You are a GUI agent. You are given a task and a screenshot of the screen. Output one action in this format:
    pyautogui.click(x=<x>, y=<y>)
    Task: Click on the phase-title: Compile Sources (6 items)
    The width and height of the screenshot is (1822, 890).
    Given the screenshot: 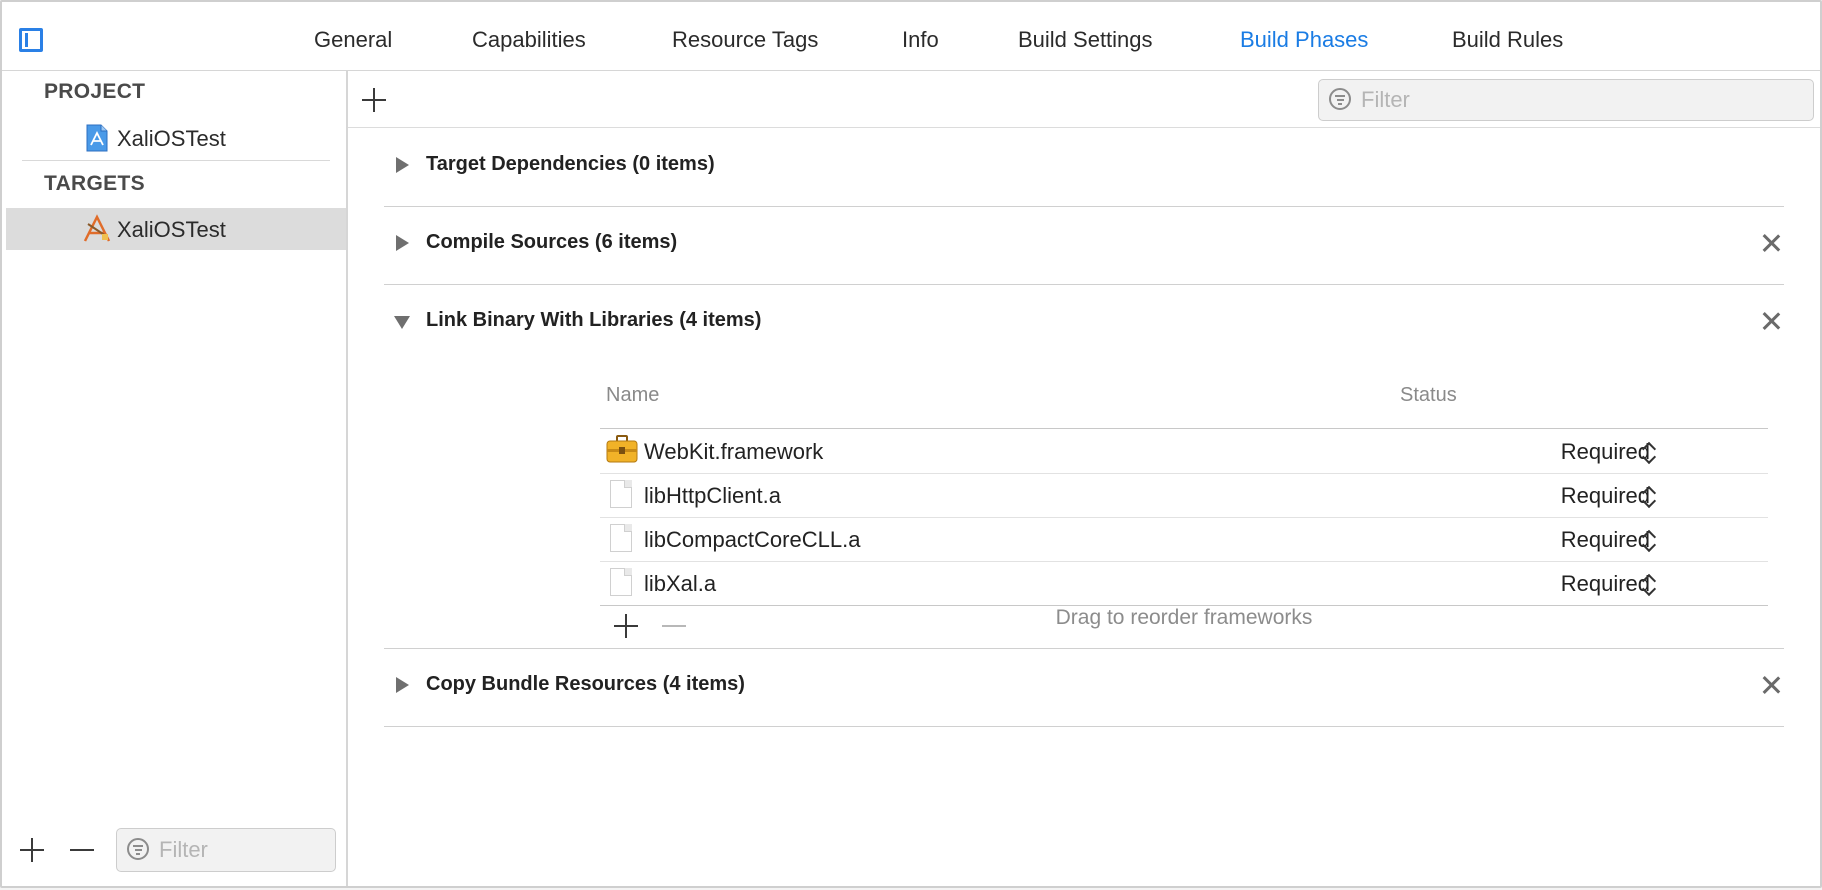 What is the action you would take?
    pyautogui.click(x=552, y=242)
    